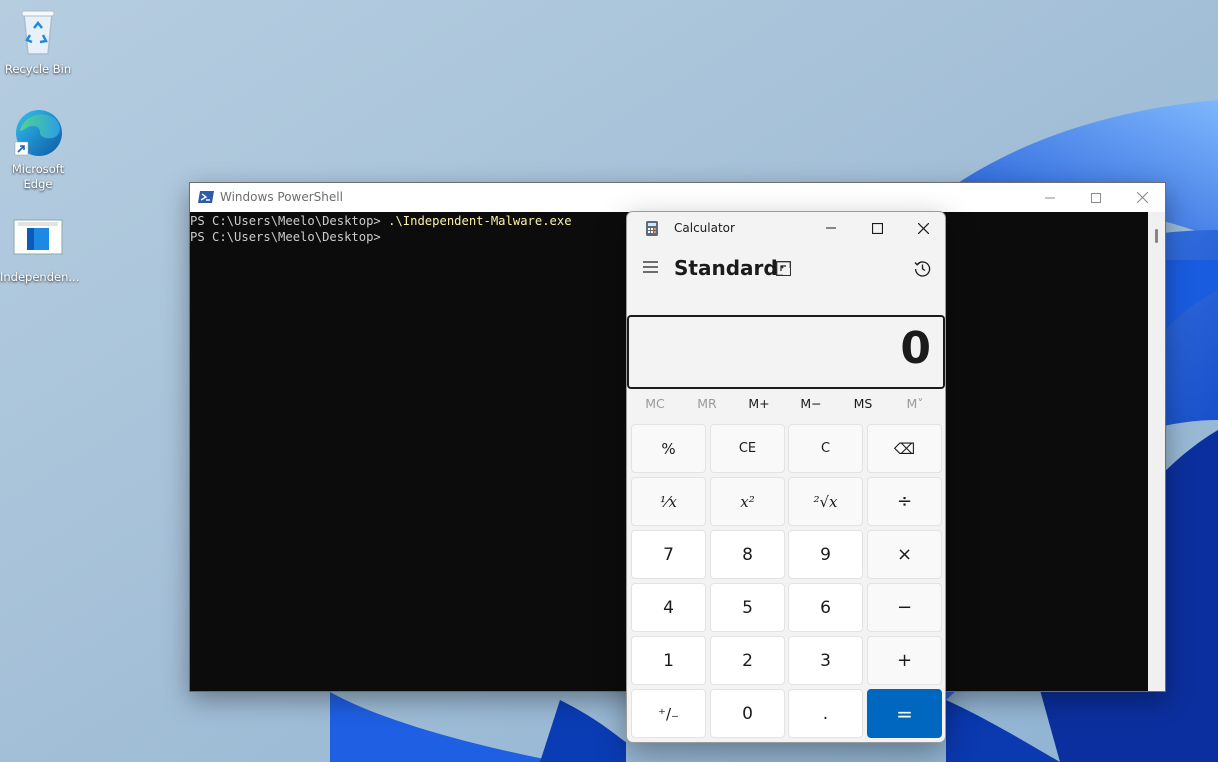 The height and width of the screenshot is (762, 1218). Describe the element at coordinates (904, 607) in the screenshot. I see `subtract-button: −` at that location.